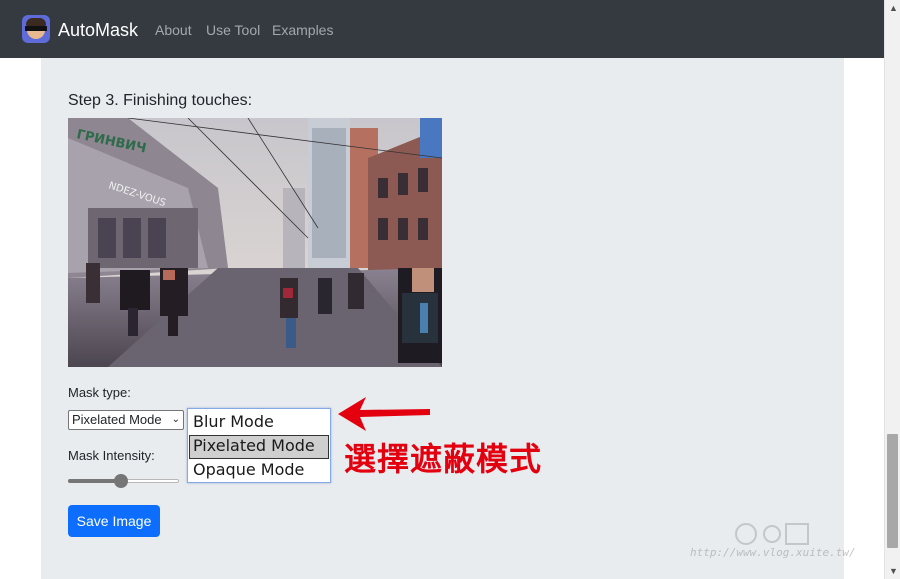 This screenshot has height=579, width=900. I want to click on option-pixelated-mode: Pixelated Mode, so click(259, 447).